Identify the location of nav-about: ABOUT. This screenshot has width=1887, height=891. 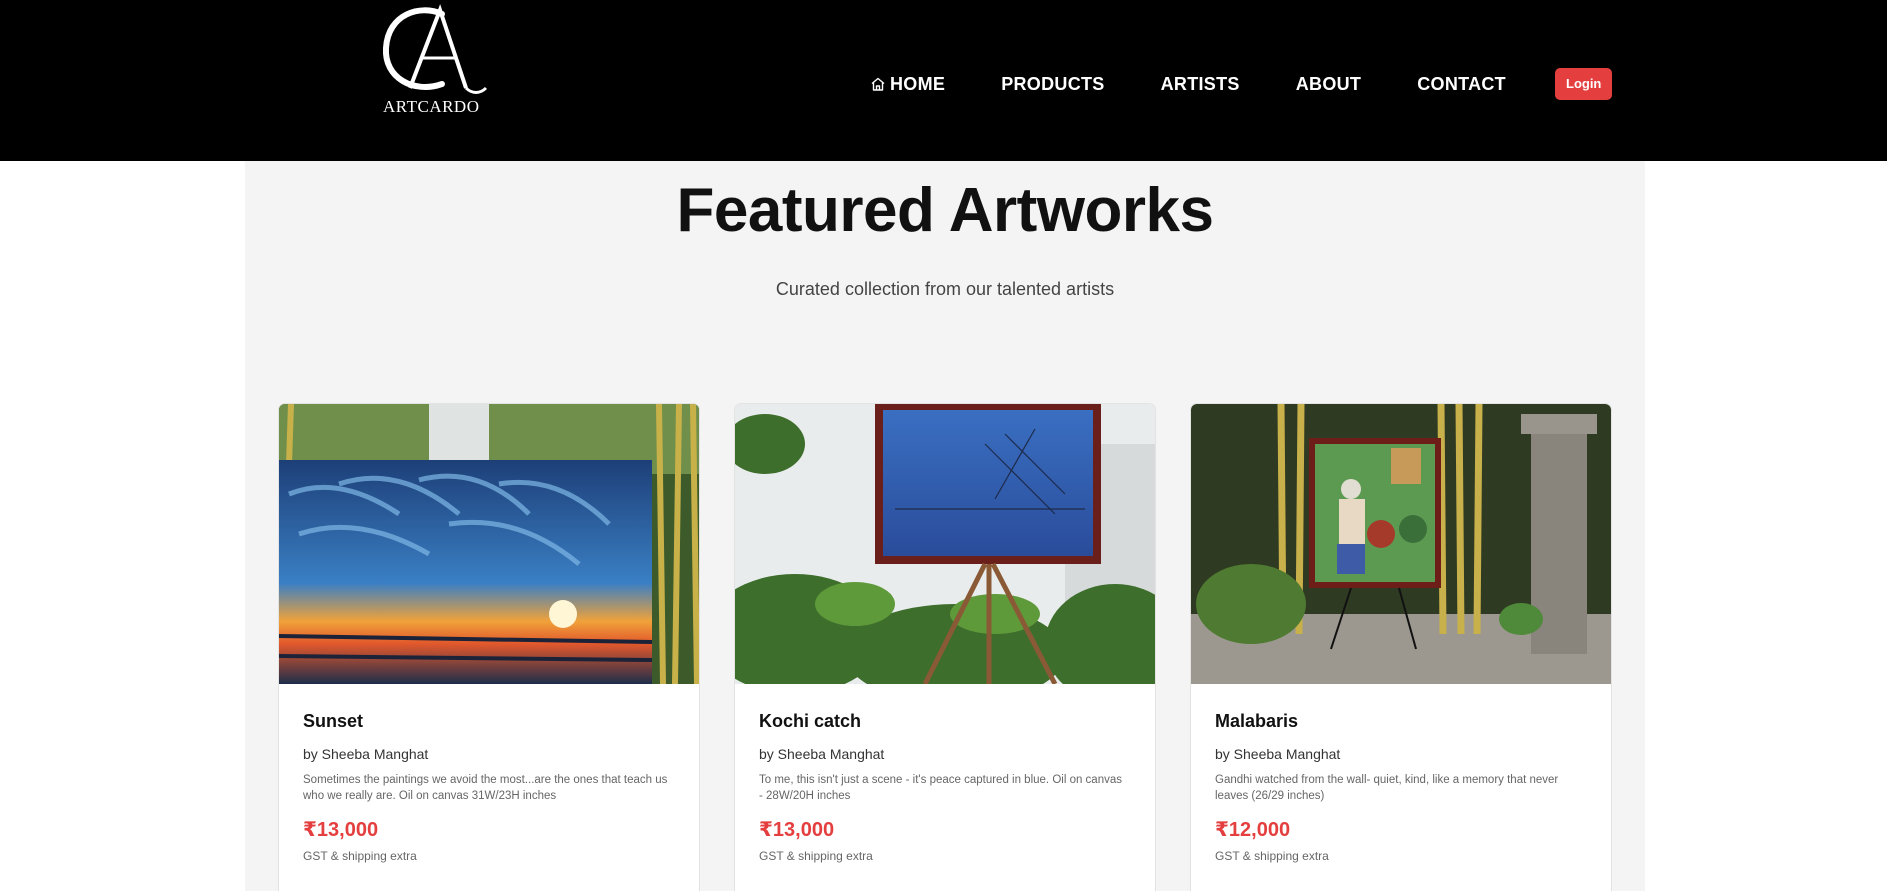
(1329, 84).